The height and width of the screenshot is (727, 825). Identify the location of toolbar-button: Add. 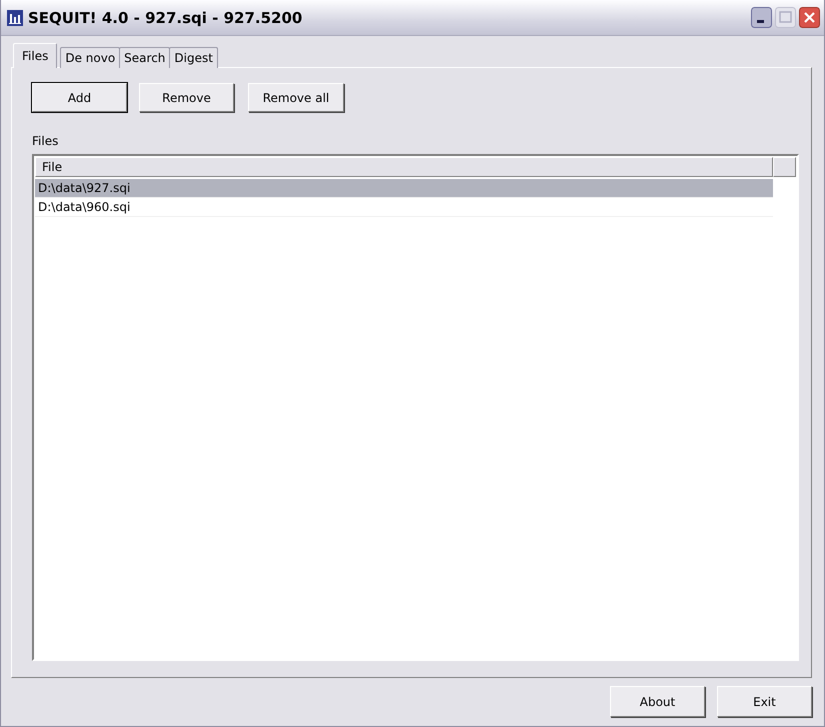
(79, 97).